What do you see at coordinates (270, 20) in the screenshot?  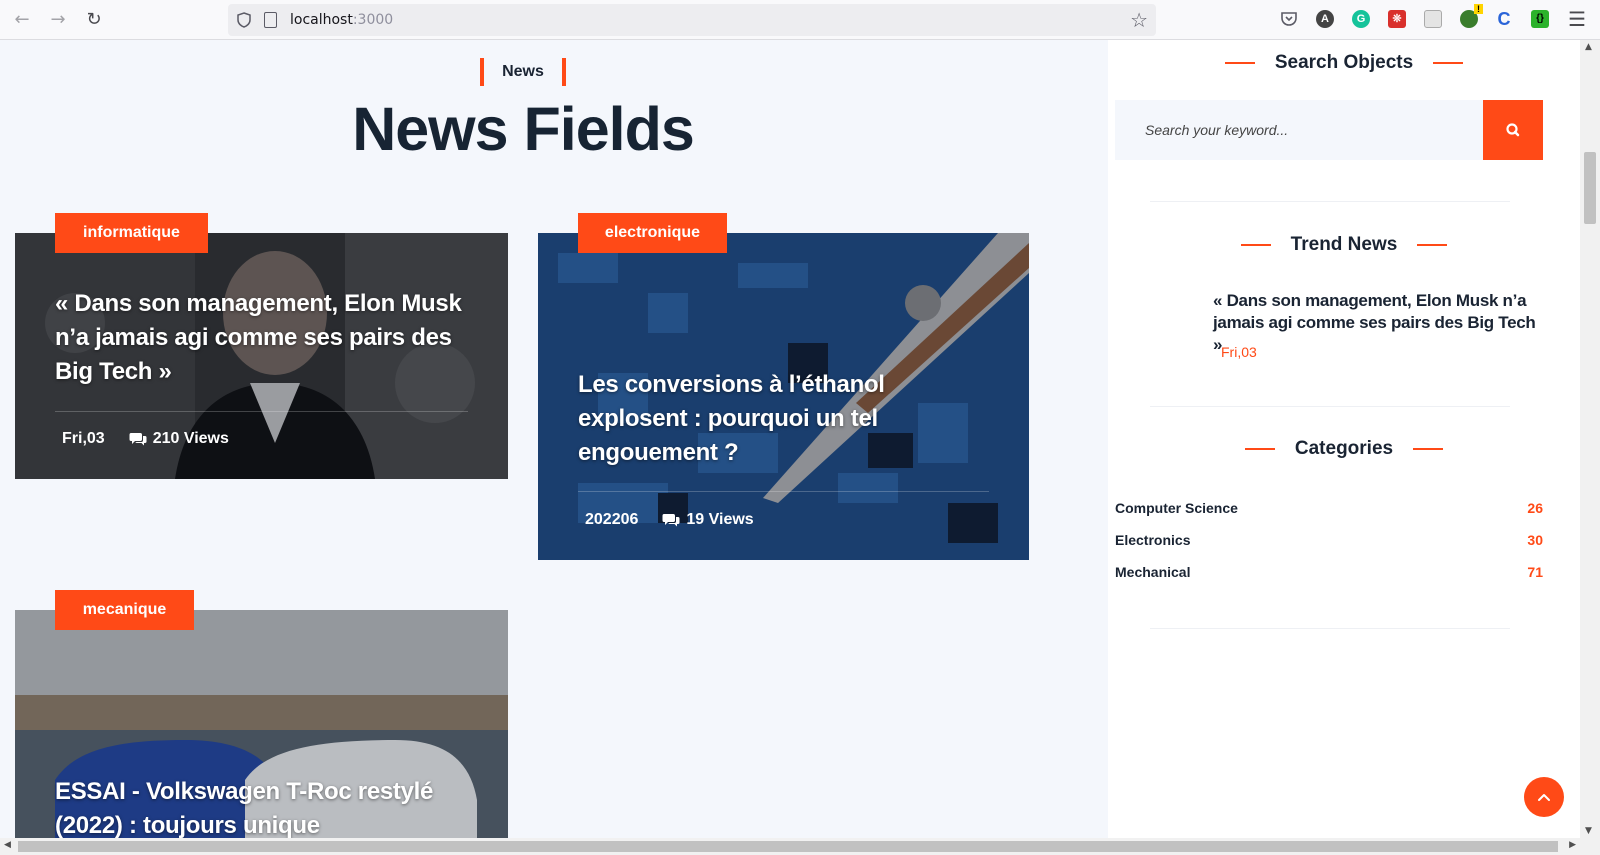 I see `page-icon` at bounding box center [270, 20].